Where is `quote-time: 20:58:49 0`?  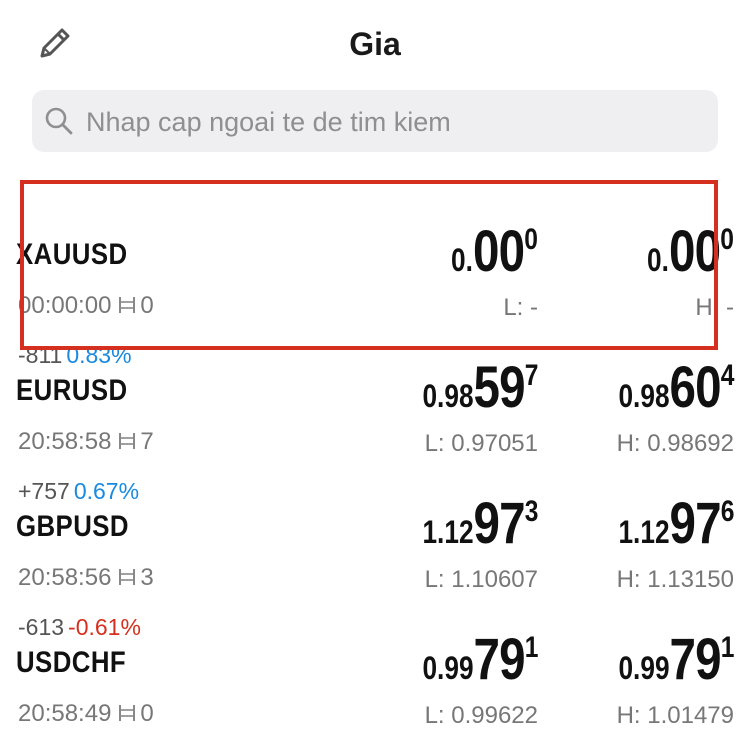 quote-time: 20:58:49 0 is located at coordinates (86, 714).